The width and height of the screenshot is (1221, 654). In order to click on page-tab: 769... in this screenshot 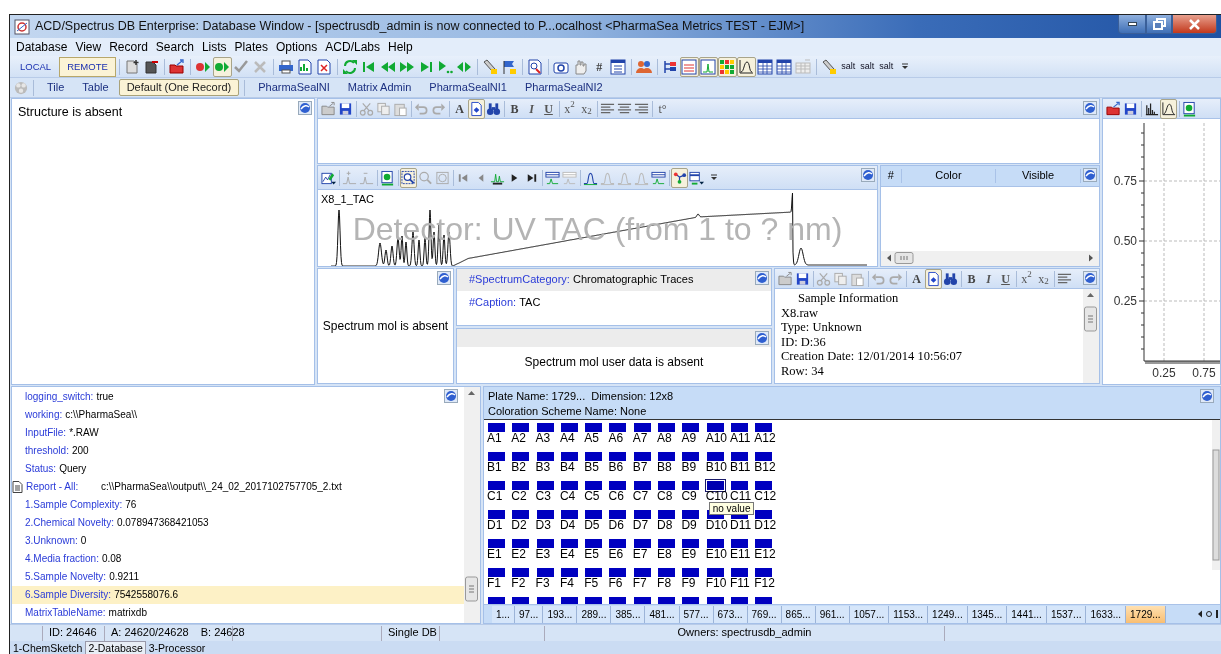, I will do `click(764, 614)`.